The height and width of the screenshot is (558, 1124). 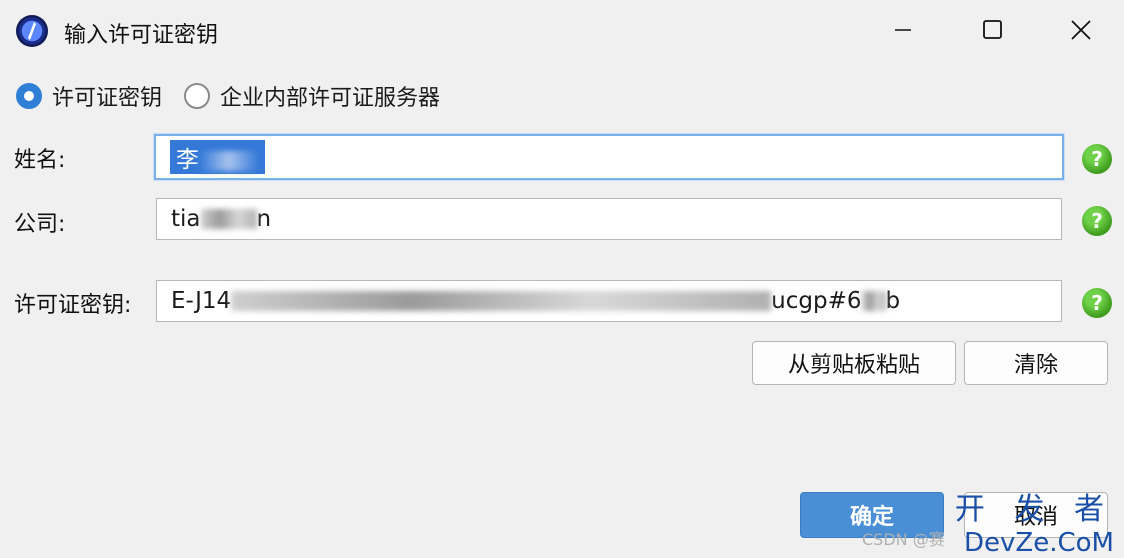 I want to click on watermark-line2: DevZe.CoM, so click(x=1039, y=543).